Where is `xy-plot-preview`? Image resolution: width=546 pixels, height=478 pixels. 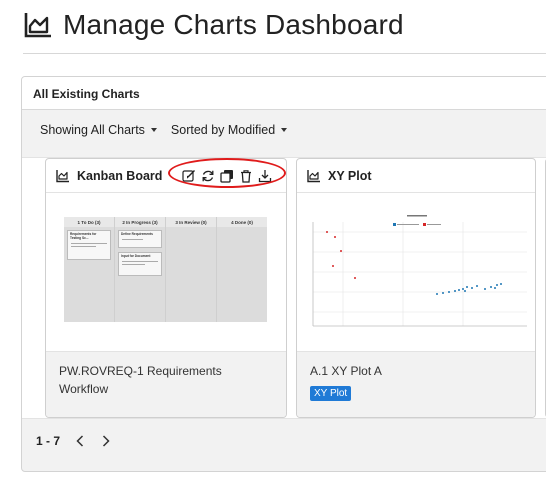
xy-plot-preview is located at coordinates (419, 271).